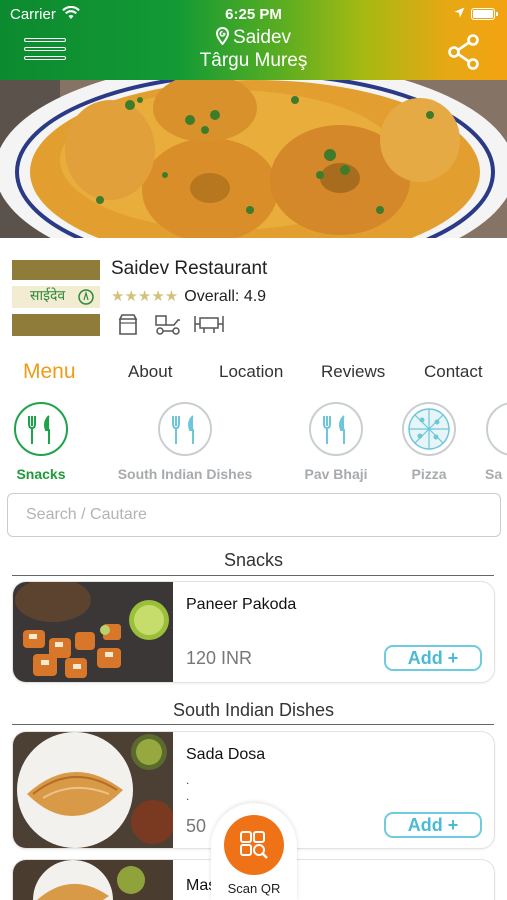 The image size is (507, 900). What do you see at coordinates (185, 474) in the screenshot?
I see `category-label: South Indian Dishes` at bounding box center [185, 474].